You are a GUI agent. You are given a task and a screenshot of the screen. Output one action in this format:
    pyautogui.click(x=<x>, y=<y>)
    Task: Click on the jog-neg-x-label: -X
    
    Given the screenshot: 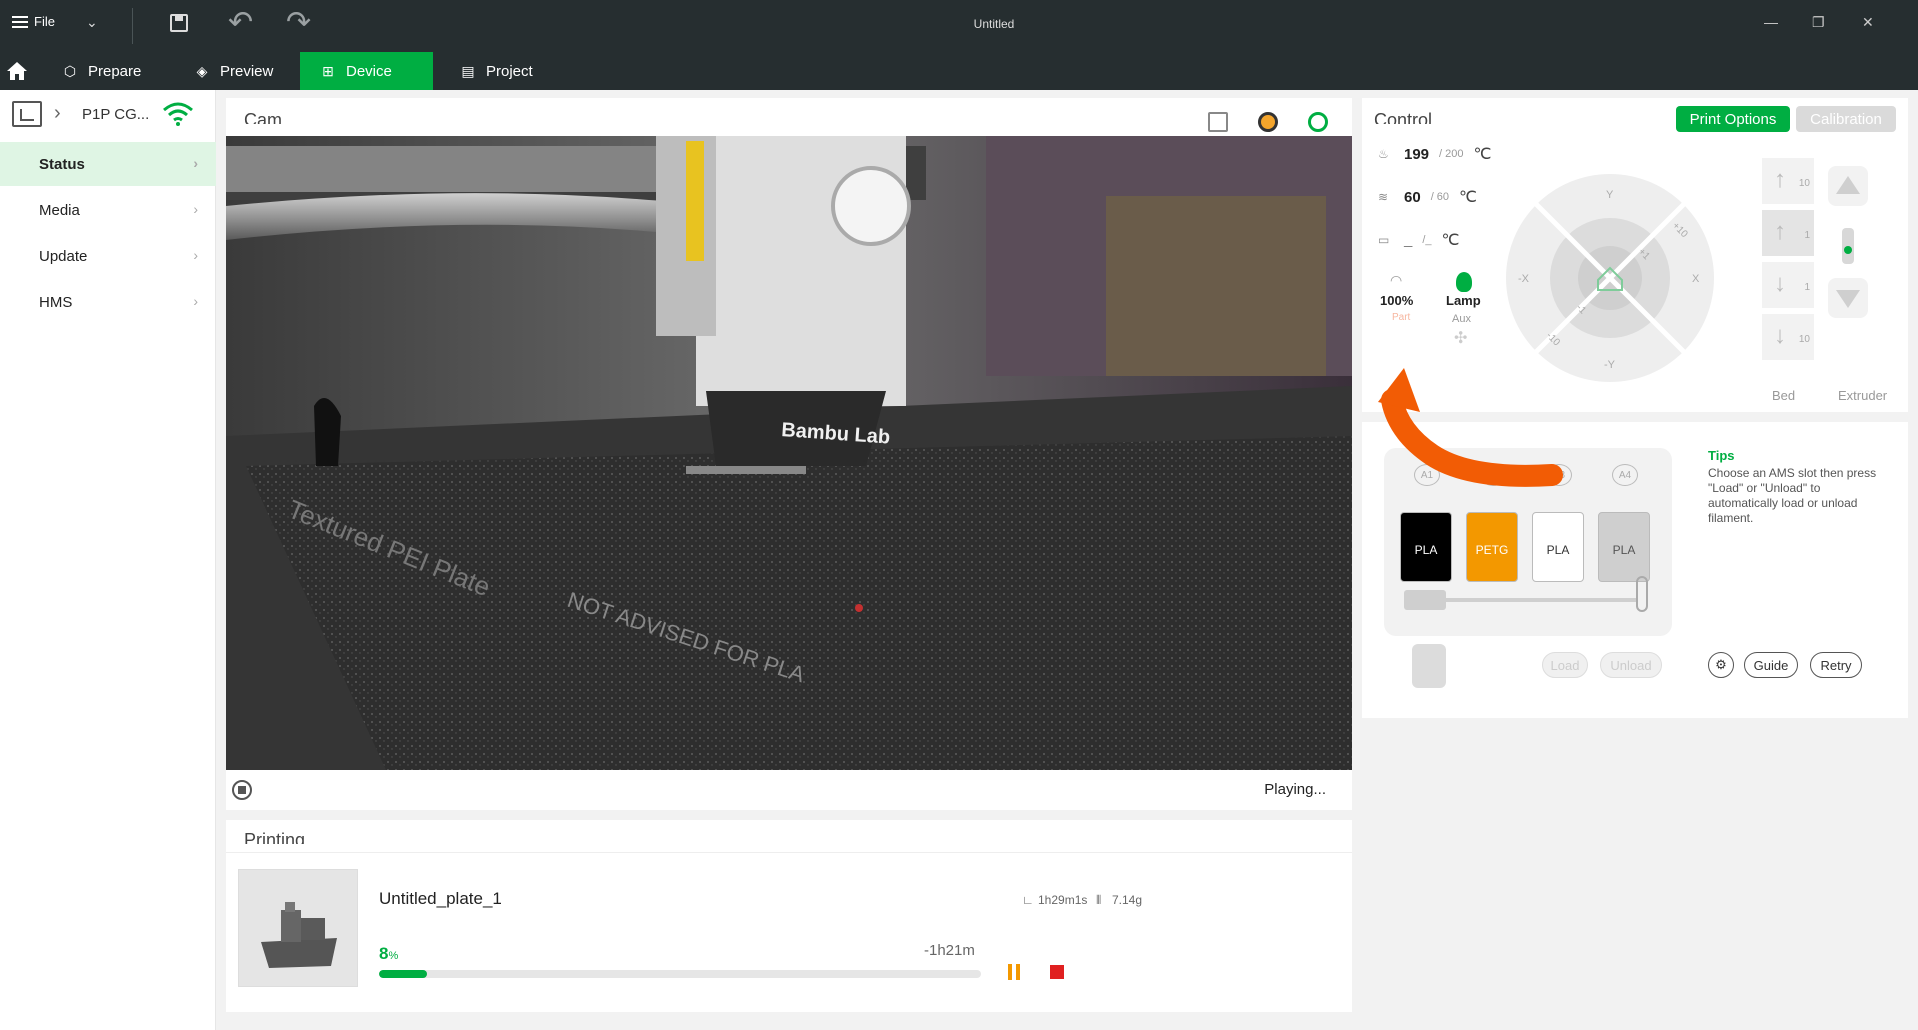 What is the action you would take?
    pyautogui.click(x=1524, y=279)
    